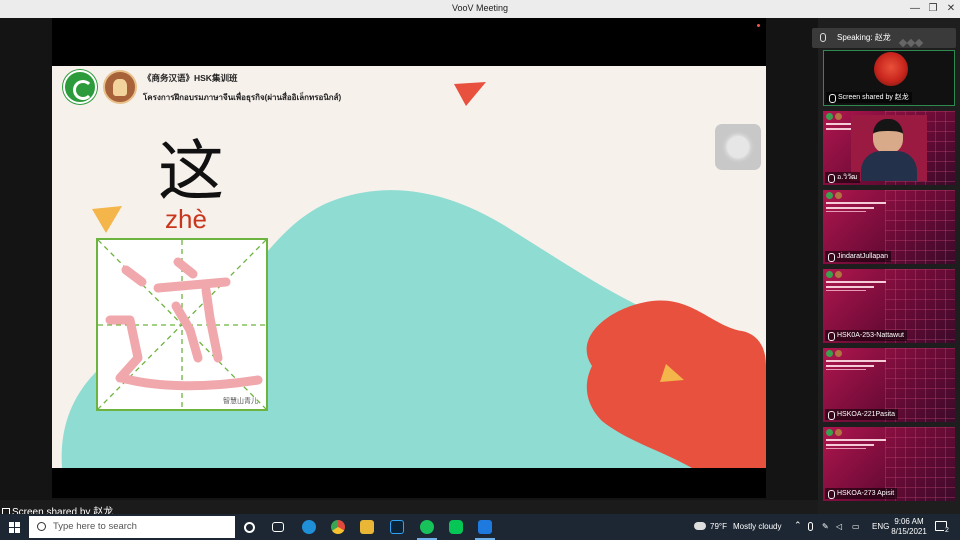  I want to click on recording-dot-icon, so click(758, 25).